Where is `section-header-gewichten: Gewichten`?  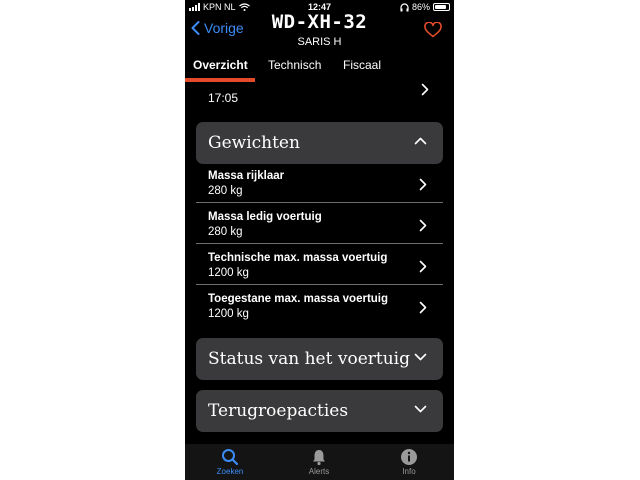 section-header-gewichten: Gewichten is located at coordinates (319, 143).